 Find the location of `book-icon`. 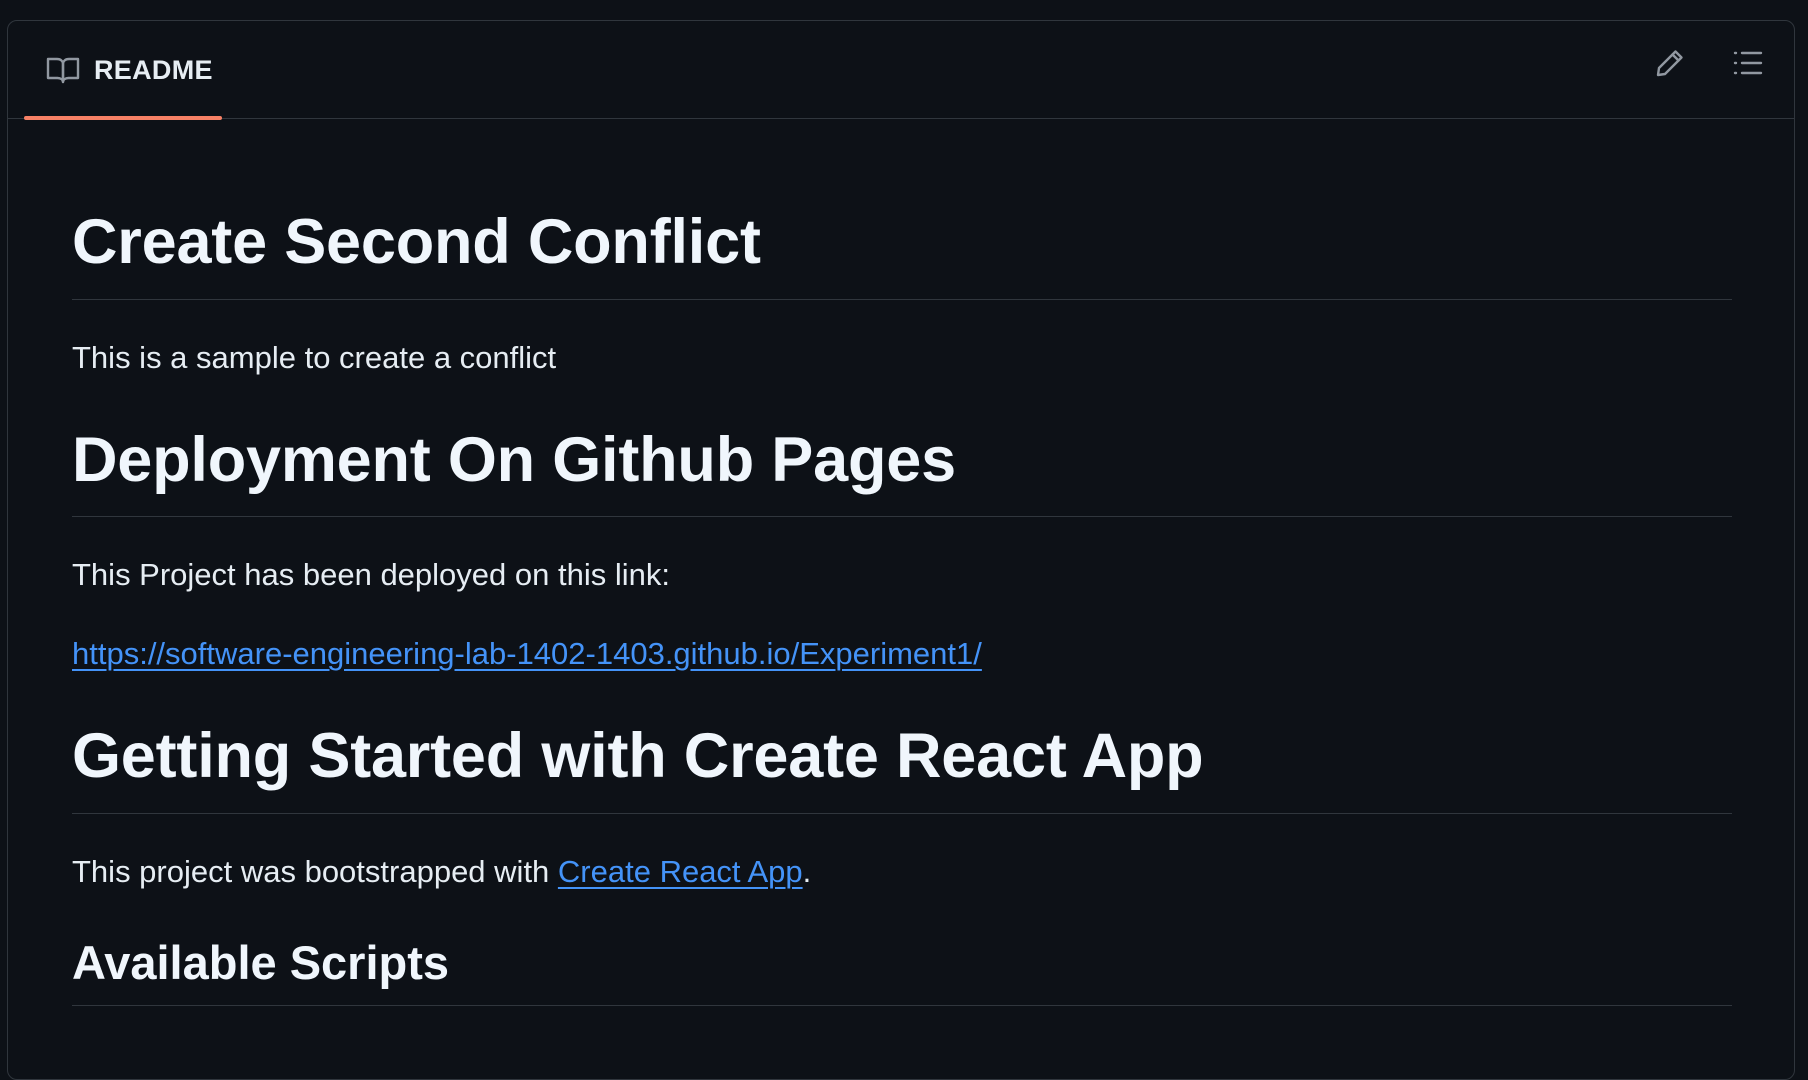

book-icon is located at coordinates (63, 70).